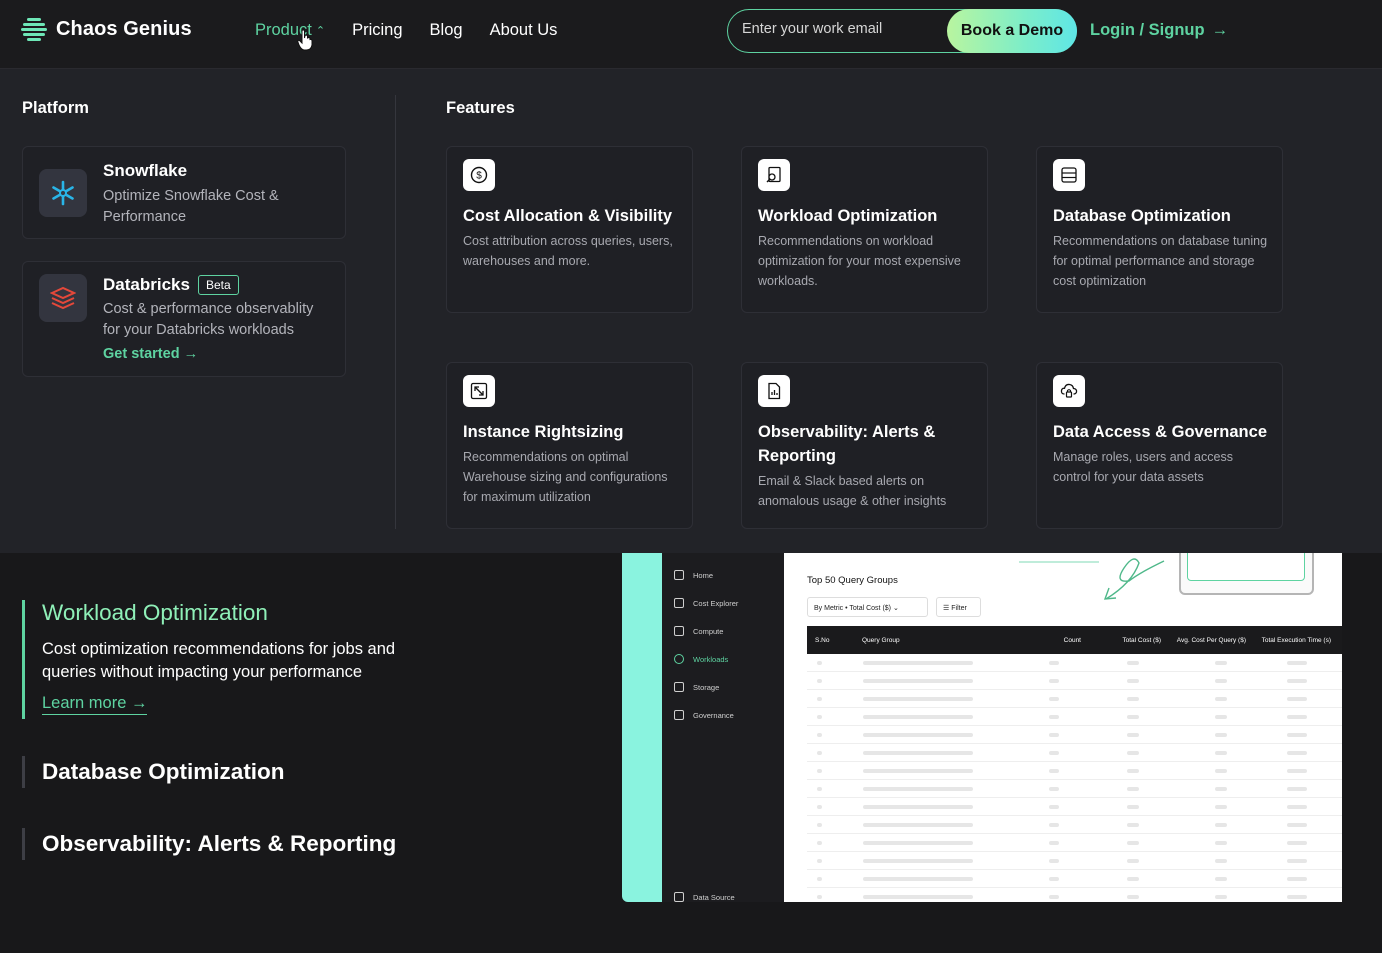 This screenshot has width=1382, height=953. Describe the element at coordinates (524, 30) in the screenshot. I see `nav-item-about-us: About Us` at that location.